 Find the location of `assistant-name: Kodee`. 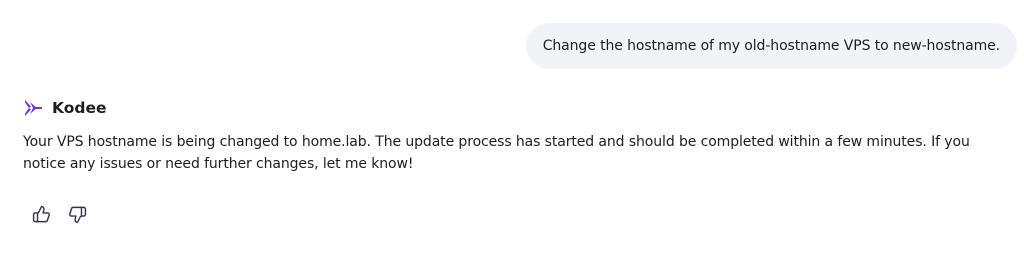

assistant-name: Kodee is located at coordinates (79, 108).